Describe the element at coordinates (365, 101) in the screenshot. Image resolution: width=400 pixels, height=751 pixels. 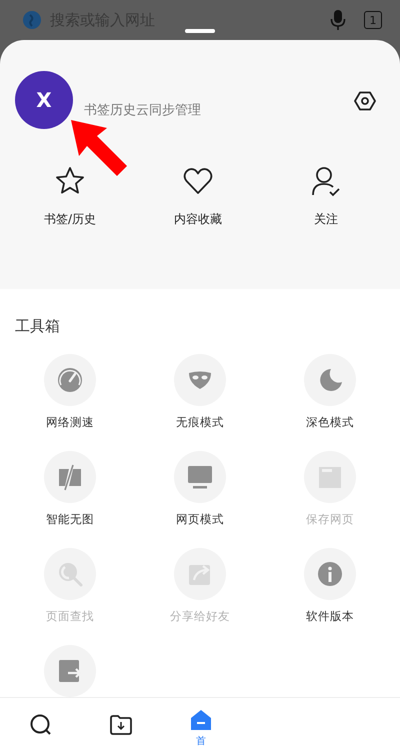
I see `settings-icon` at that location.